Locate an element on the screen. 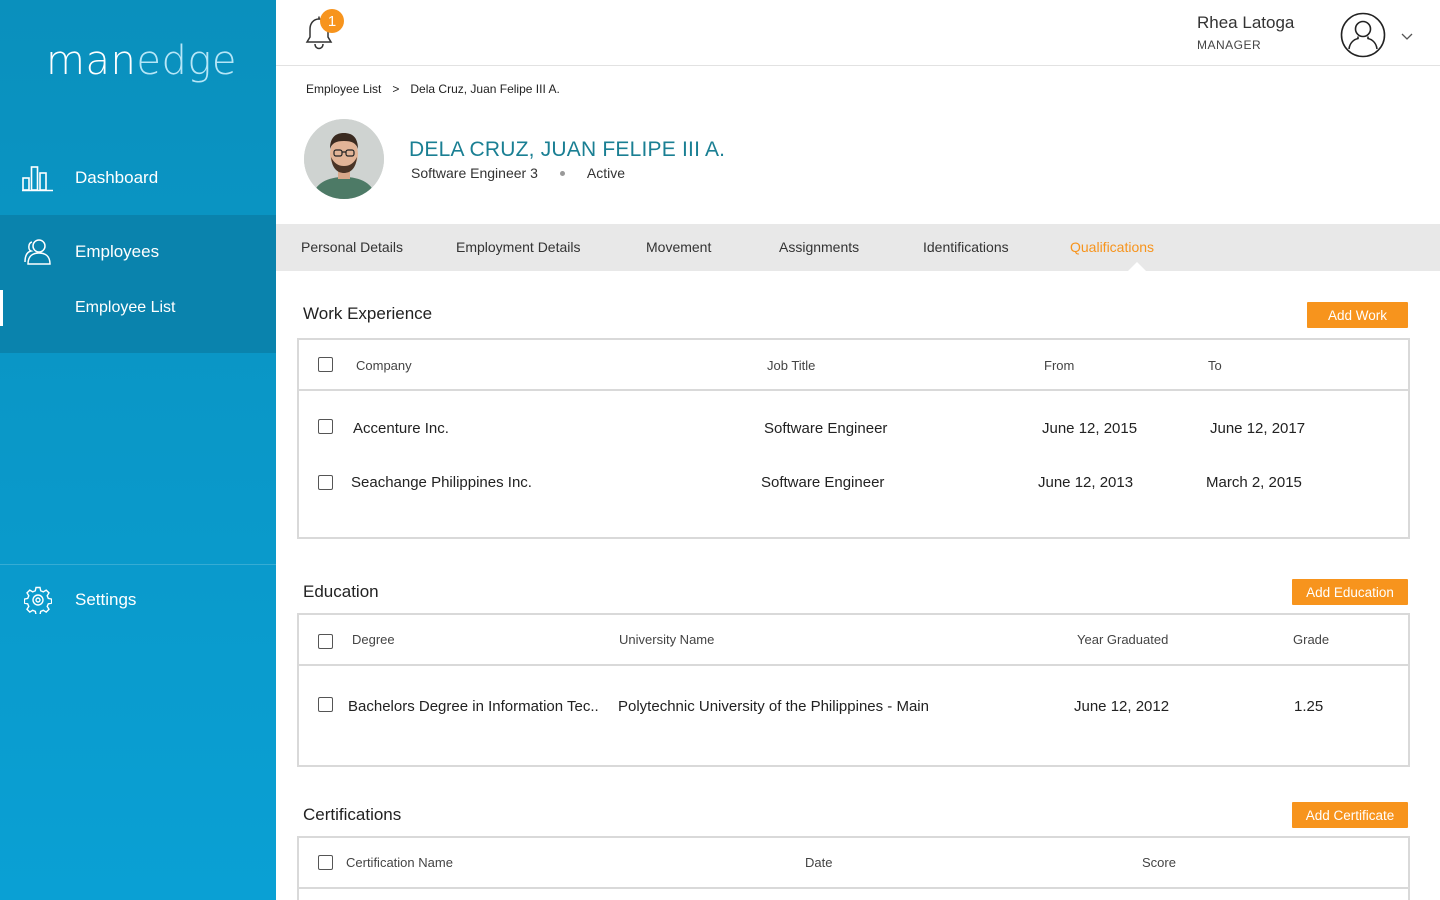 The width and height of the screenshot is (1440, 900). active-tab-pointer is located at coordinates (1137, 266).